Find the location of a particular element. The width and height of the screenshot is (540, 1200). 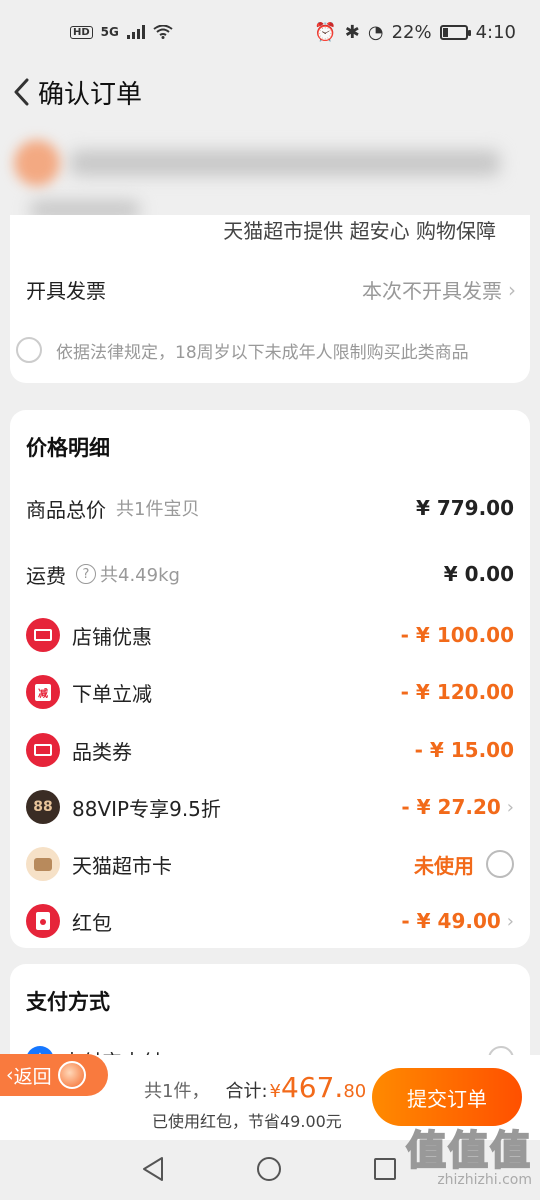

price-detail-title: 价格明细 is located at coordinates (68, 448).